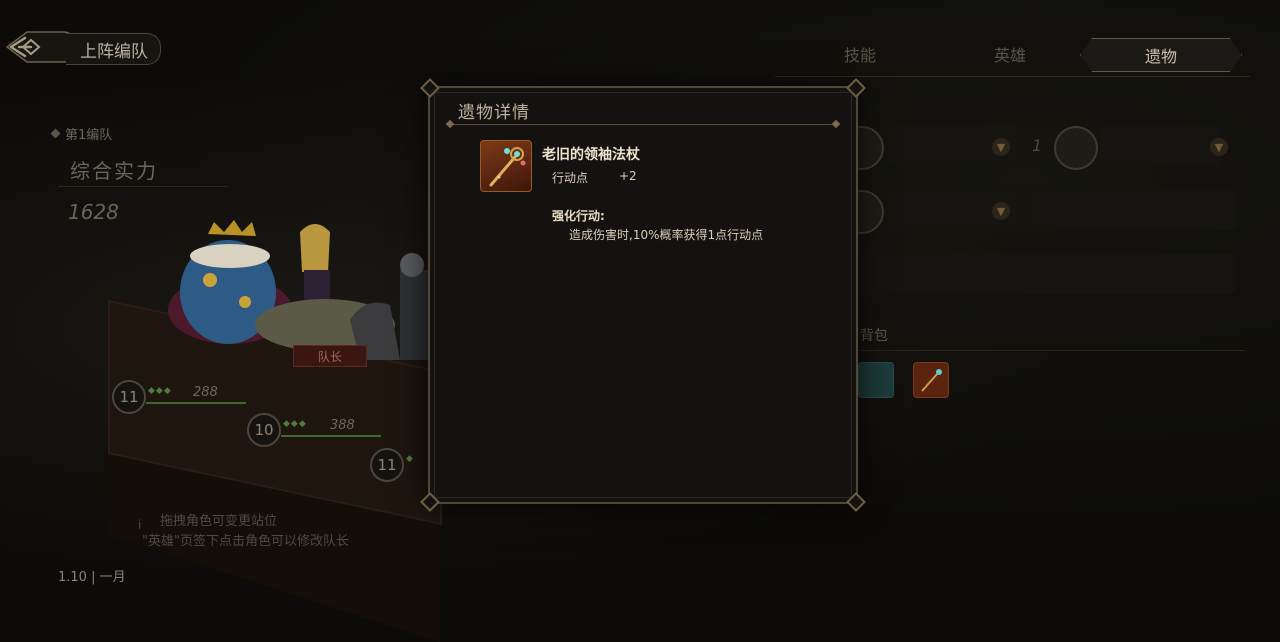 This screenshot has height=642, width=1280. I want to click on relic-slot-row: ▼, so click(1039, 213).